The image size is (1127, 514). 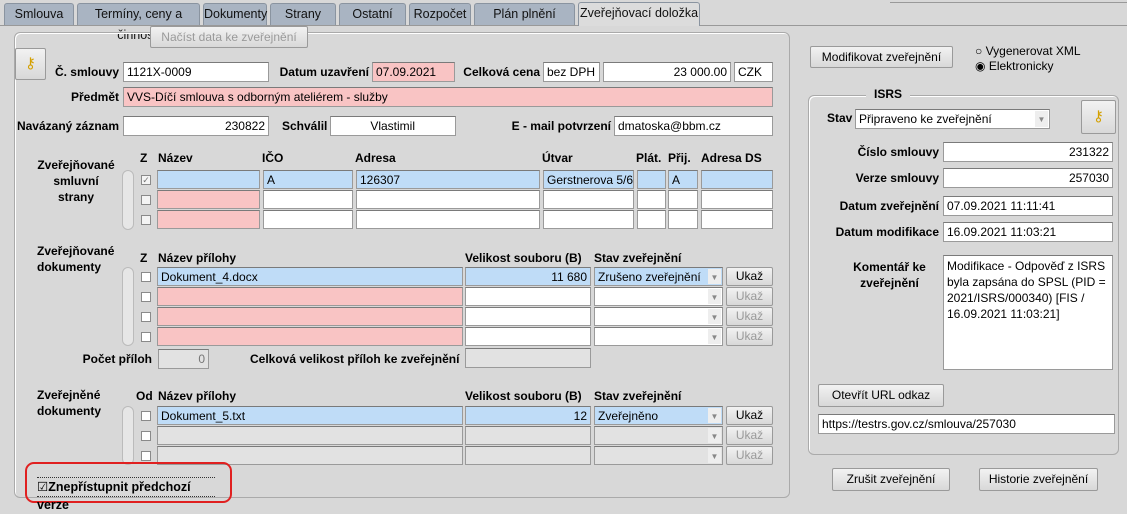 I want to click on tab-7: Zveřejňovací doložka, so click(x=639, y=14).